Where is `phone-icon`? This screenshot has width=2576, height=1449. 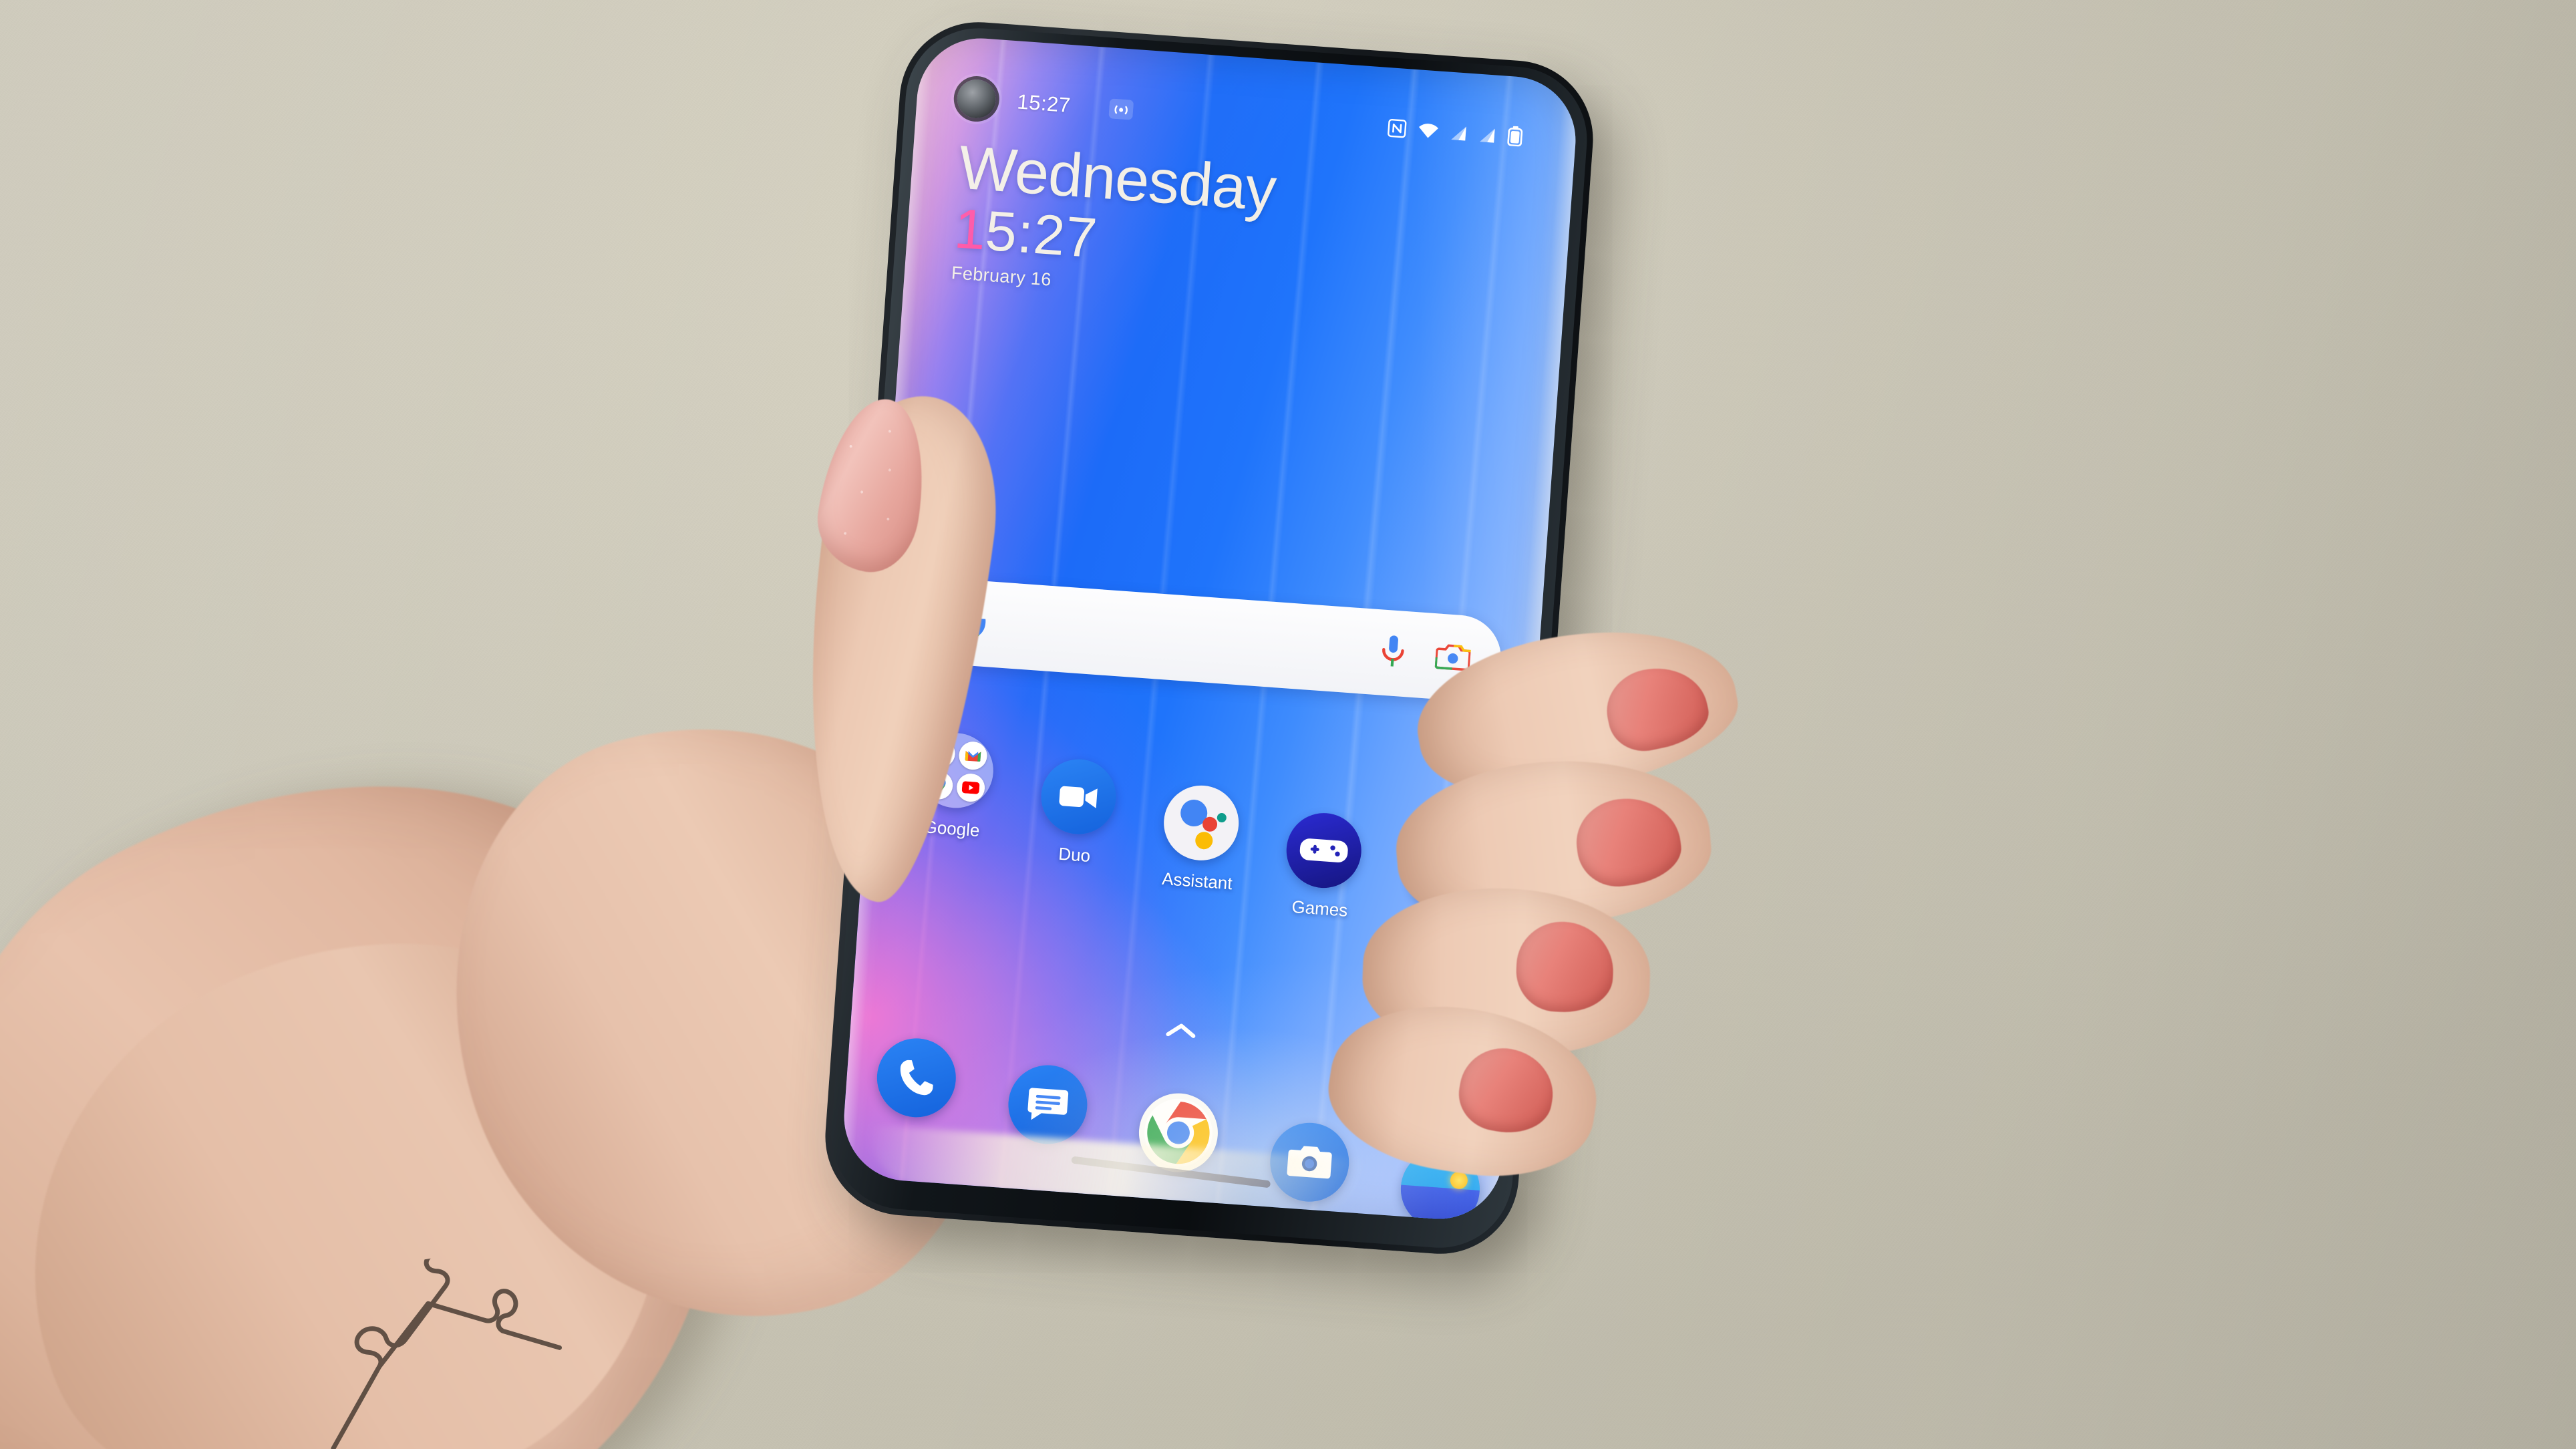 phone-icon is located at coordinates (916, 1077).